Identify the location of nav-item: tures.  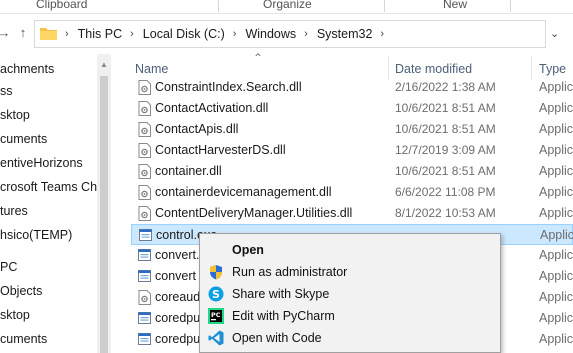
(14, 211).